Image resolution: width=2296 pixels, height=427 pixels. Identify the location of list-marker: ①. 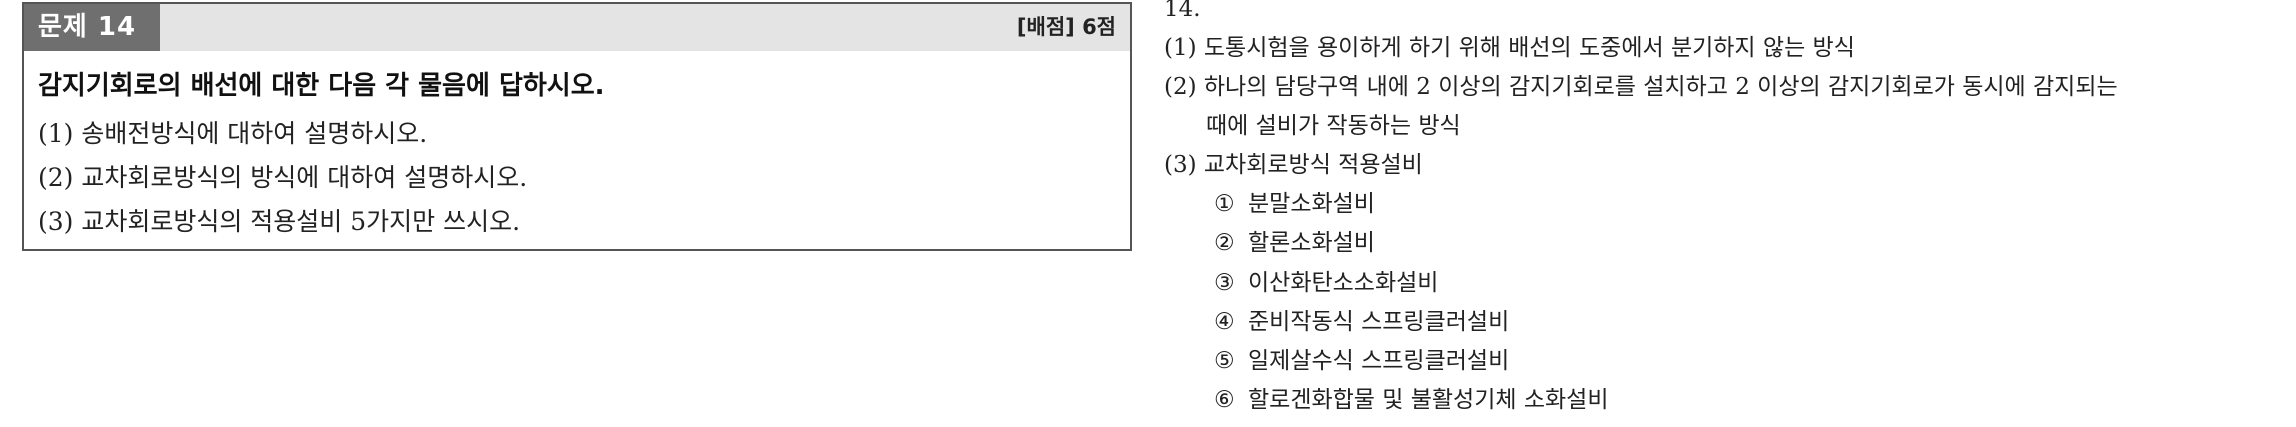
(1224, 204).